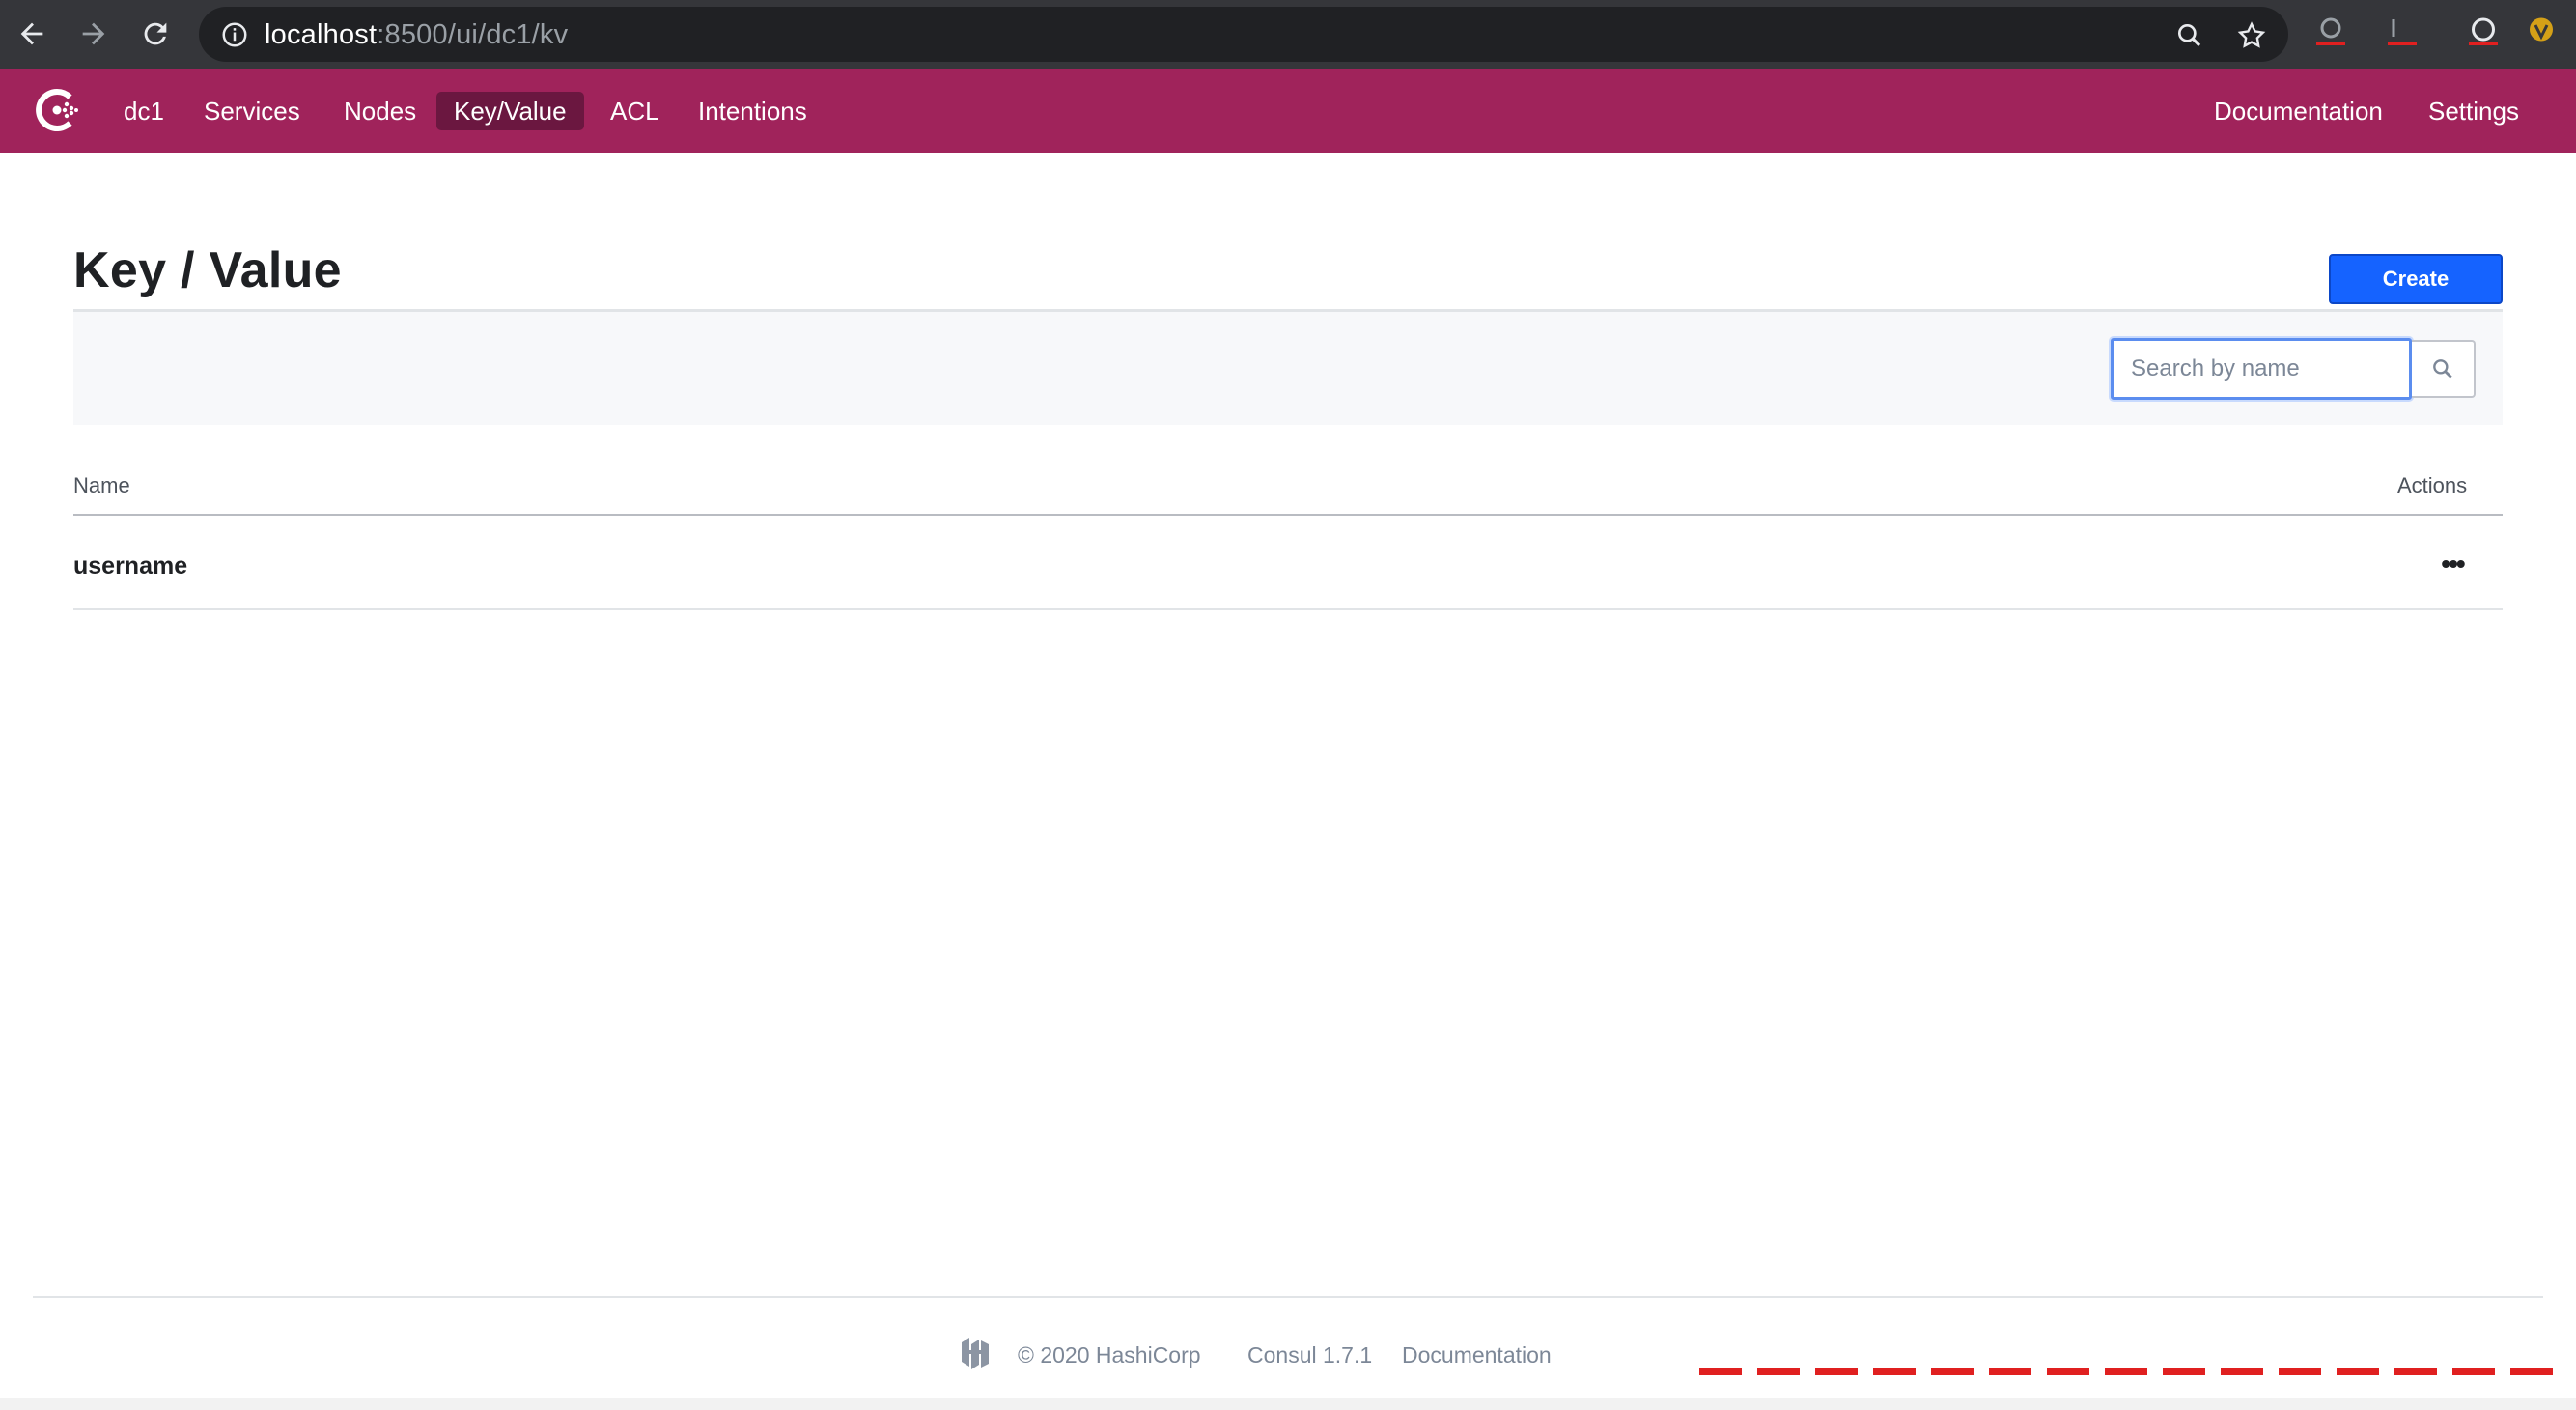 Image resolution: width=2576 pixels, height=1410 pixels. I want to click on nav-intentions: Intentions, so click(753, 111).